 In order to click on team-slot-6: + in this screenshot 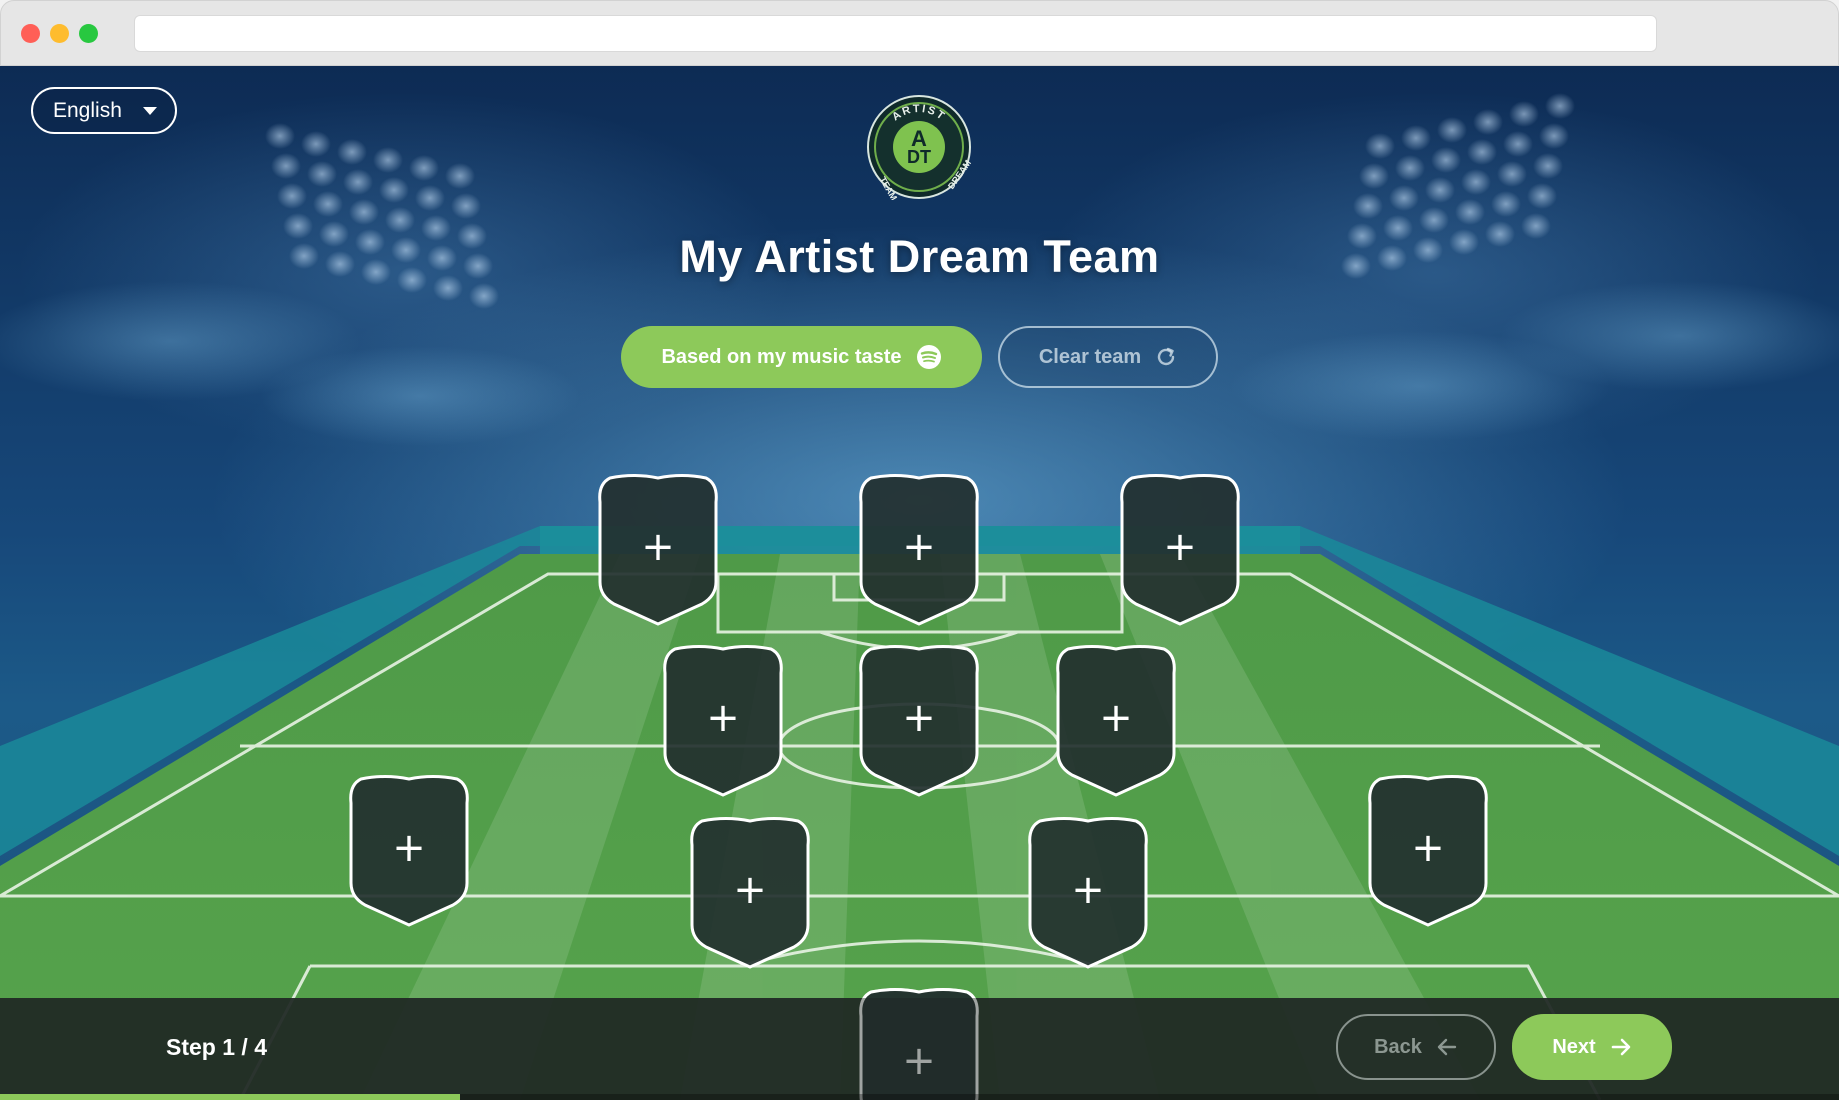, I will do `click(1116, 721)`.